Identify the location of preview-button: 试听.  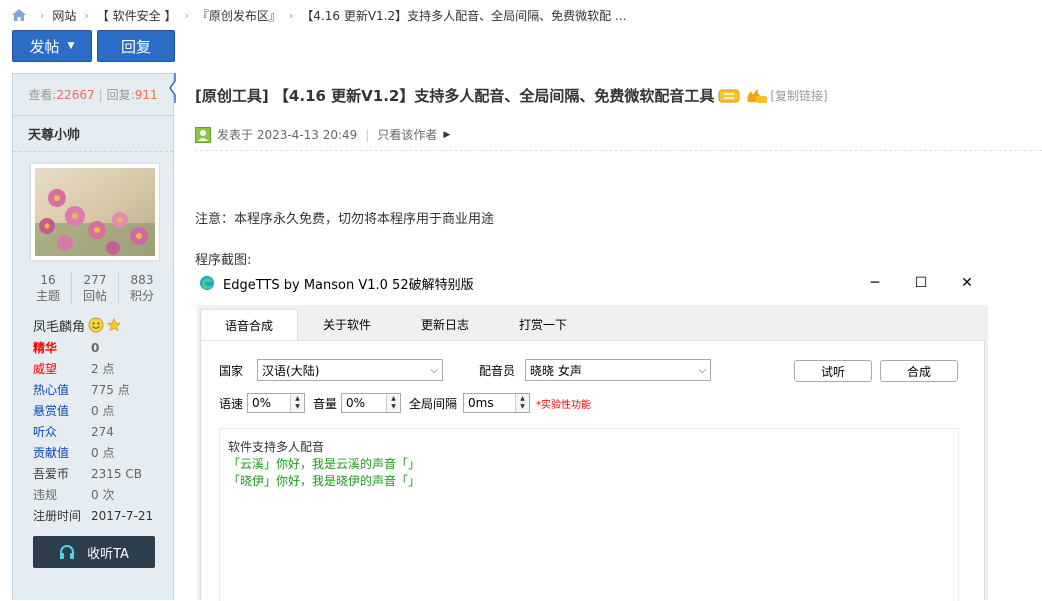
(833, 371).